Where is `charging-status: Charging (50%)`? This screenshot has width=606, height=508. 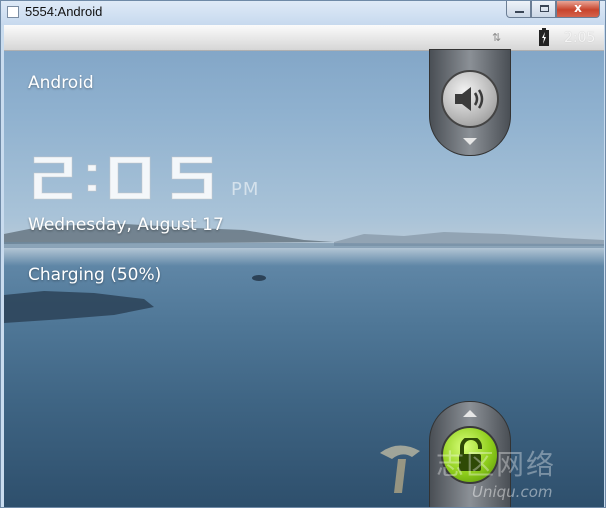
charging-status: Charging (50%) is located at coordinates (95, 275).